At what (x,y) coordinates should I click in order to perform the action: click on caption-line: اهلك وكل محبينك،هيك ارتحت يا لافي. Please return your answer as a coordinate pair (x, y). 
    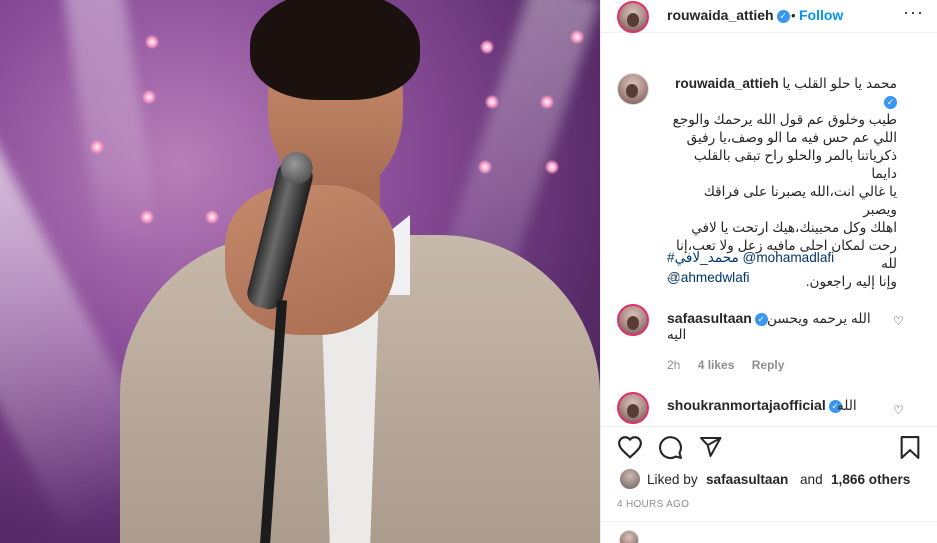
    Looking at the image, I should click on (794, 227).